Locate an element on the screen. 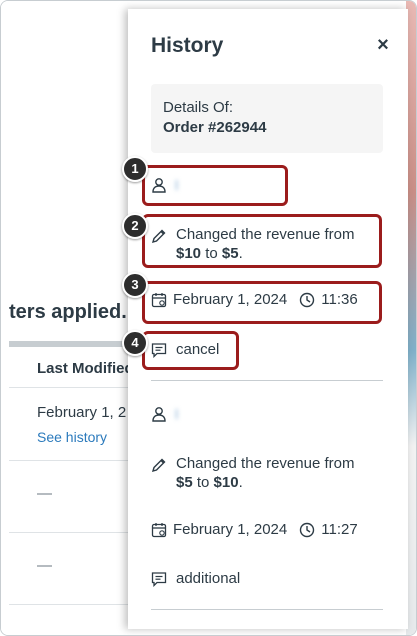 The image size is (417, 636). drawer-title: History is located at coordinates (187, 45).